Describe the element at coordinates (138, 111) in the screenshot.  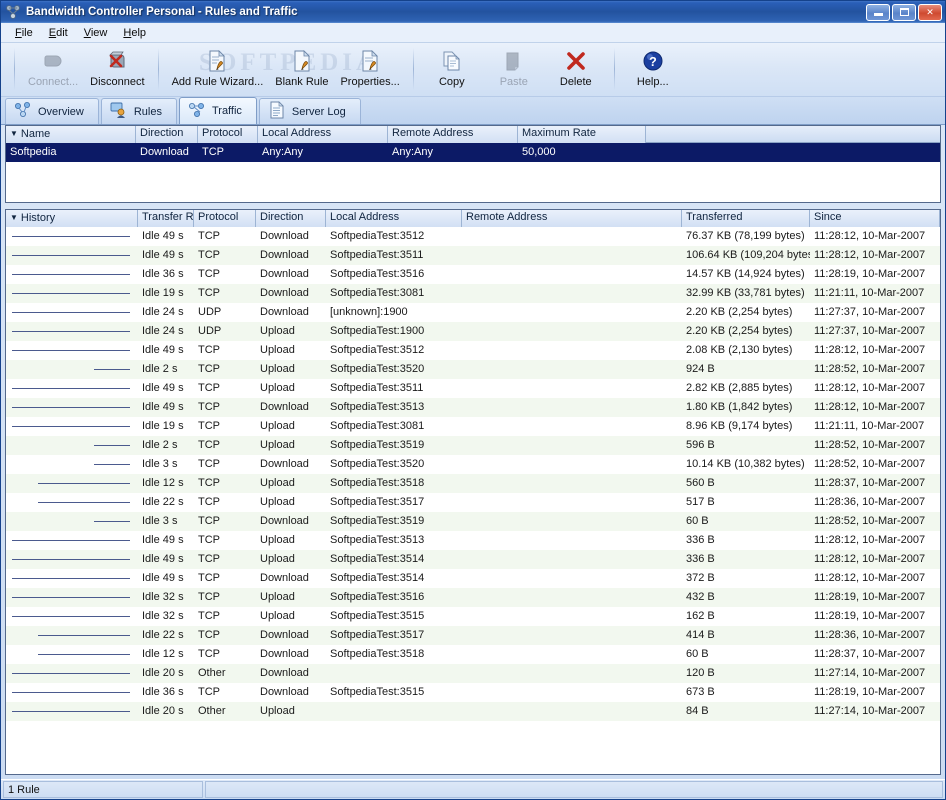
I see `tab-rules: Rules` at that location.